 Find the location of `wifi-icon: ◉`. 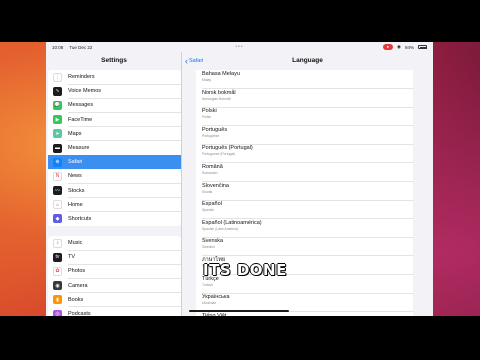

wifi-icon: ◉ is located at coordinates (399, 46).